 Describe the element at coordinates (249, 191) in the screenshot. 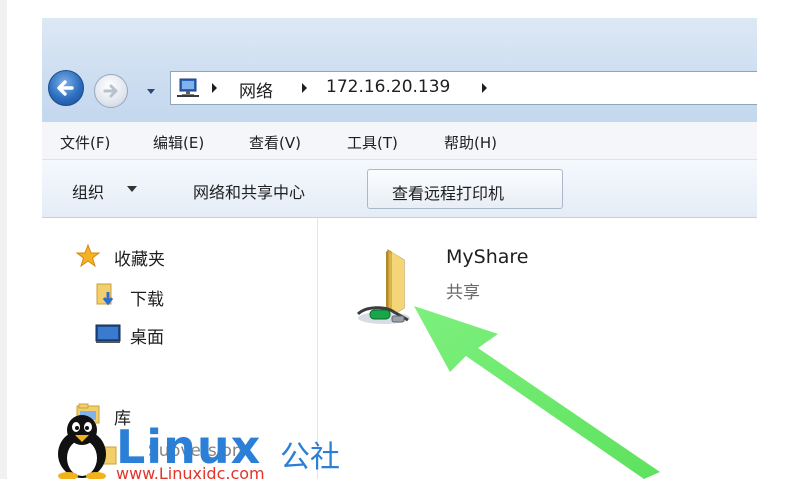

I see `network-sharing-center-button: 网络和共享中心` at that location.